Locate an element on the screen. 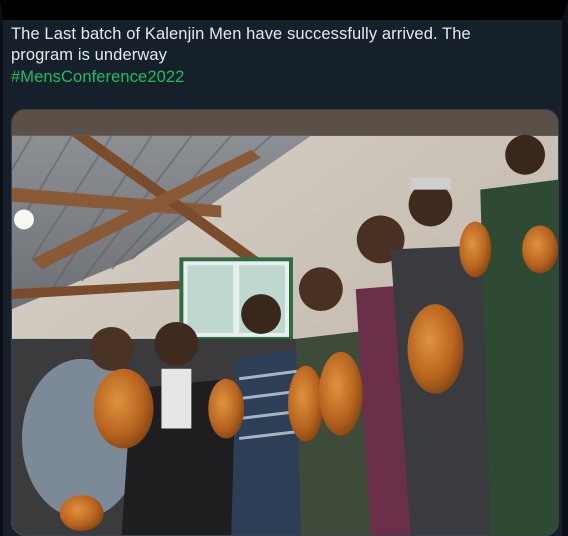  tweet-text-line-2: program is underway is located at coordinates (89, 55).